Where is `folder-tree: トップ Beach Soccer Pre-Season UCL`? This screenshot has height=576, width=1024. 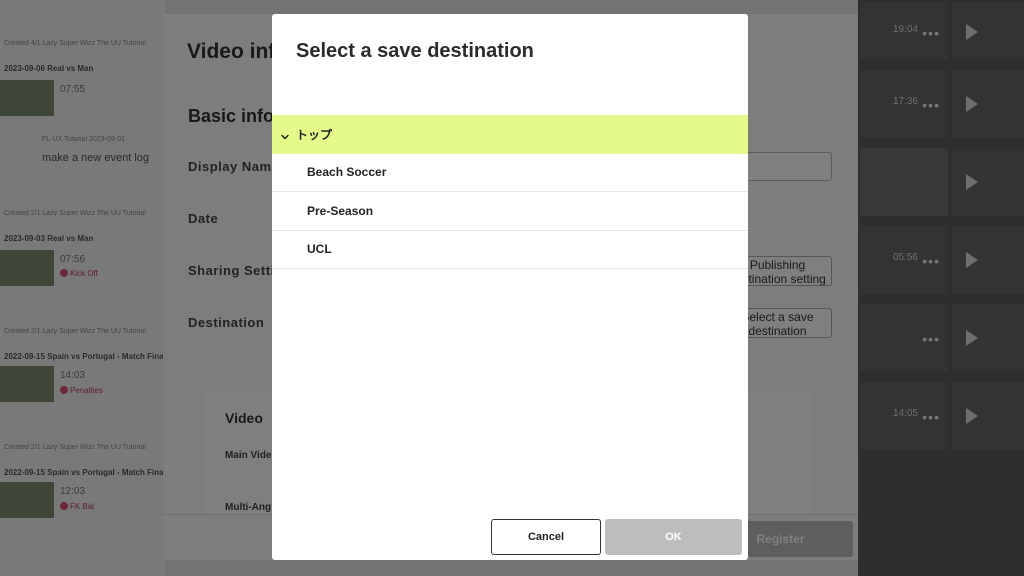
folder-tree: トップ Beach Soccer Pre-Season UCL is located at coordinates (510, 192).